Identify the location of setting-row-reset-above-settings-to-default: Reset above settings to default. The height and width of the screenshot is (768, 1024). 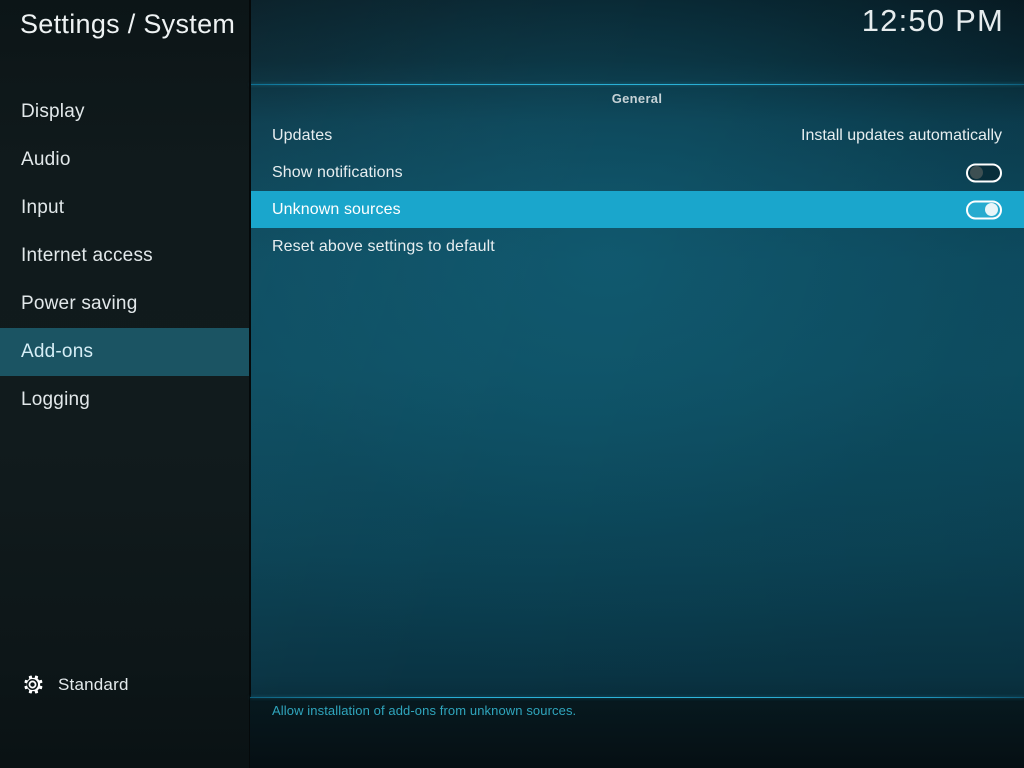
(637, 246).